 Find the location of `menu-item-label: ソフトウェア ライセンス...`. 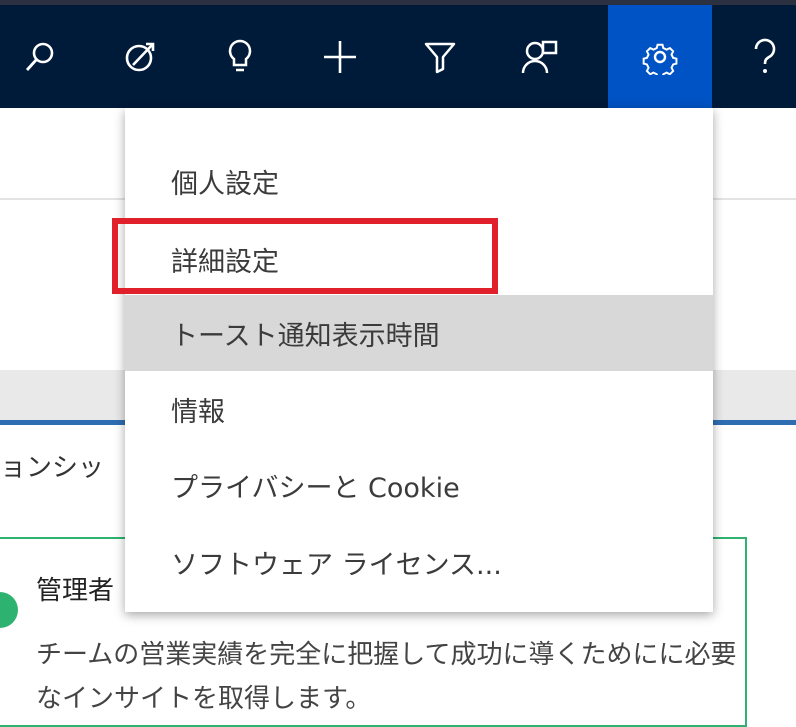

menu-item-label: ソフトウェア ライセンス... is located at coordinates (336, 565).